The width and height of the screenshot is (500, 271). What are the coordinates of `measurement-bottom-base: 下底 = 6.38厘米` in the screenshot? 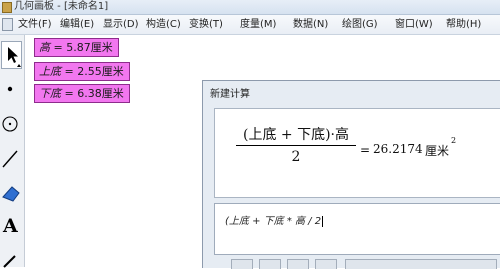 It's located at (82, 93).